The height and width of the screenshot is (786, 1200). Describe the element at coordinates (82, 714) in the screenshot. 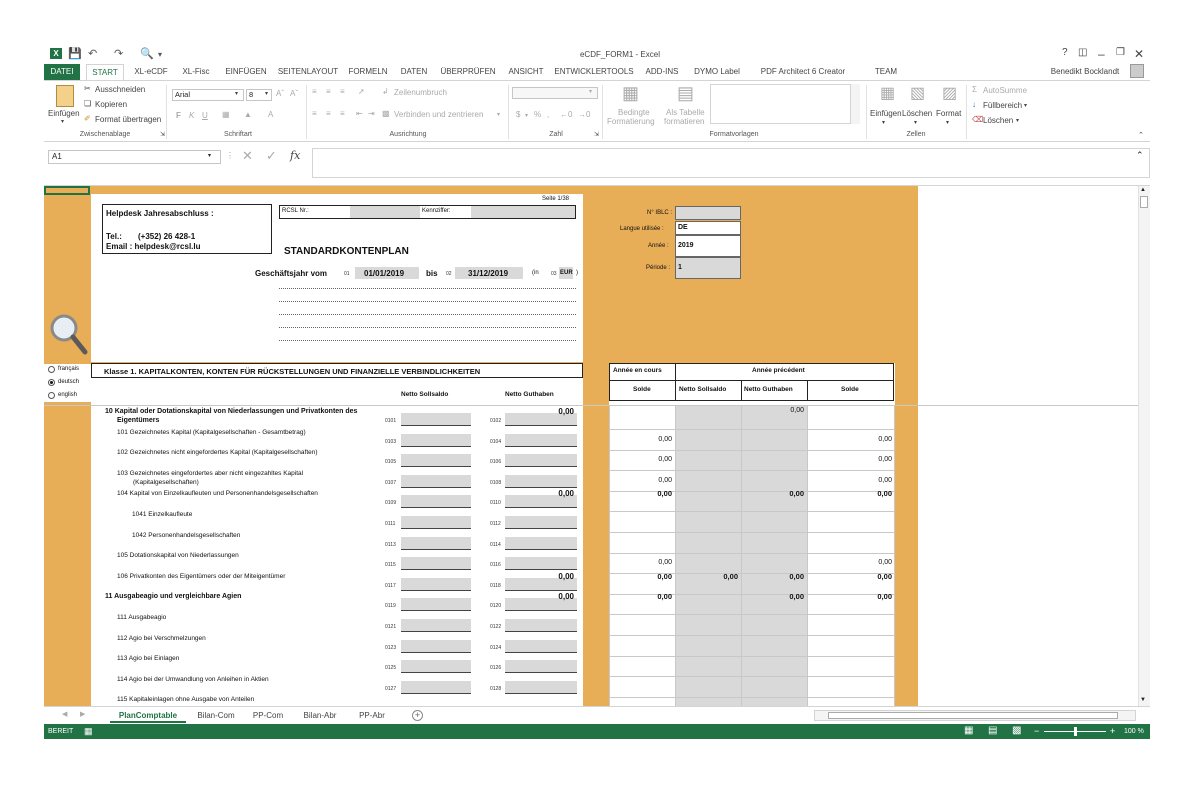

I see `tab-scroll-right-icon: ▶` at that location.